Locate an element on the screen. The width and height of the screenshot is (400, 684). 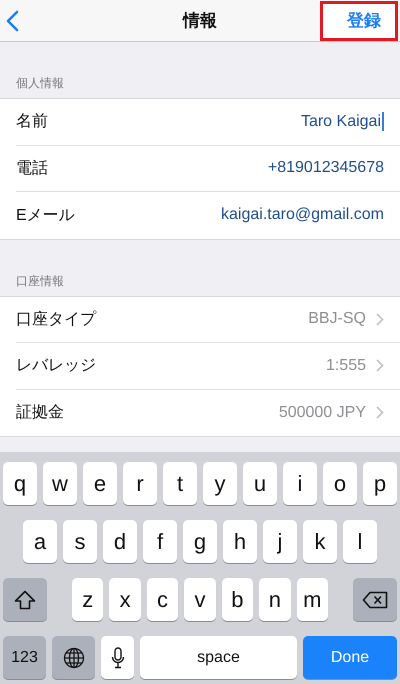
done-key: Done is located at coordinates (350, 657).